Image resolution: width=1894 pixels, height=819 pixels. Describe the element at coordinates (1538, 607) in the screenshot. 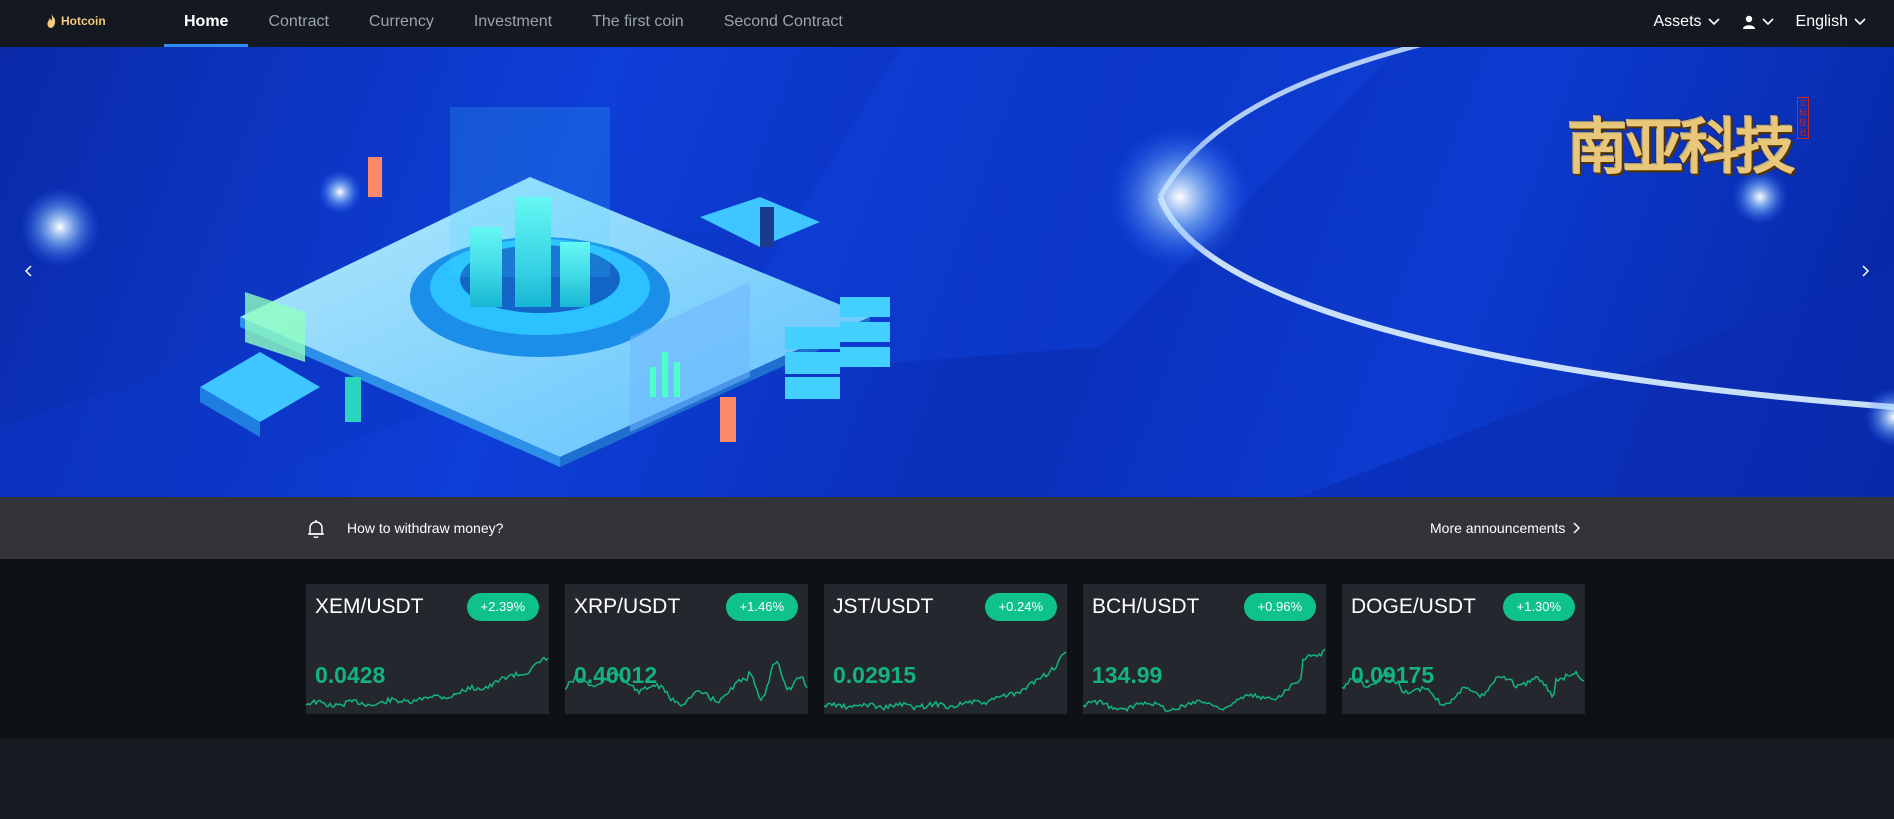

I see `change-badge: +1.30%` at that location.